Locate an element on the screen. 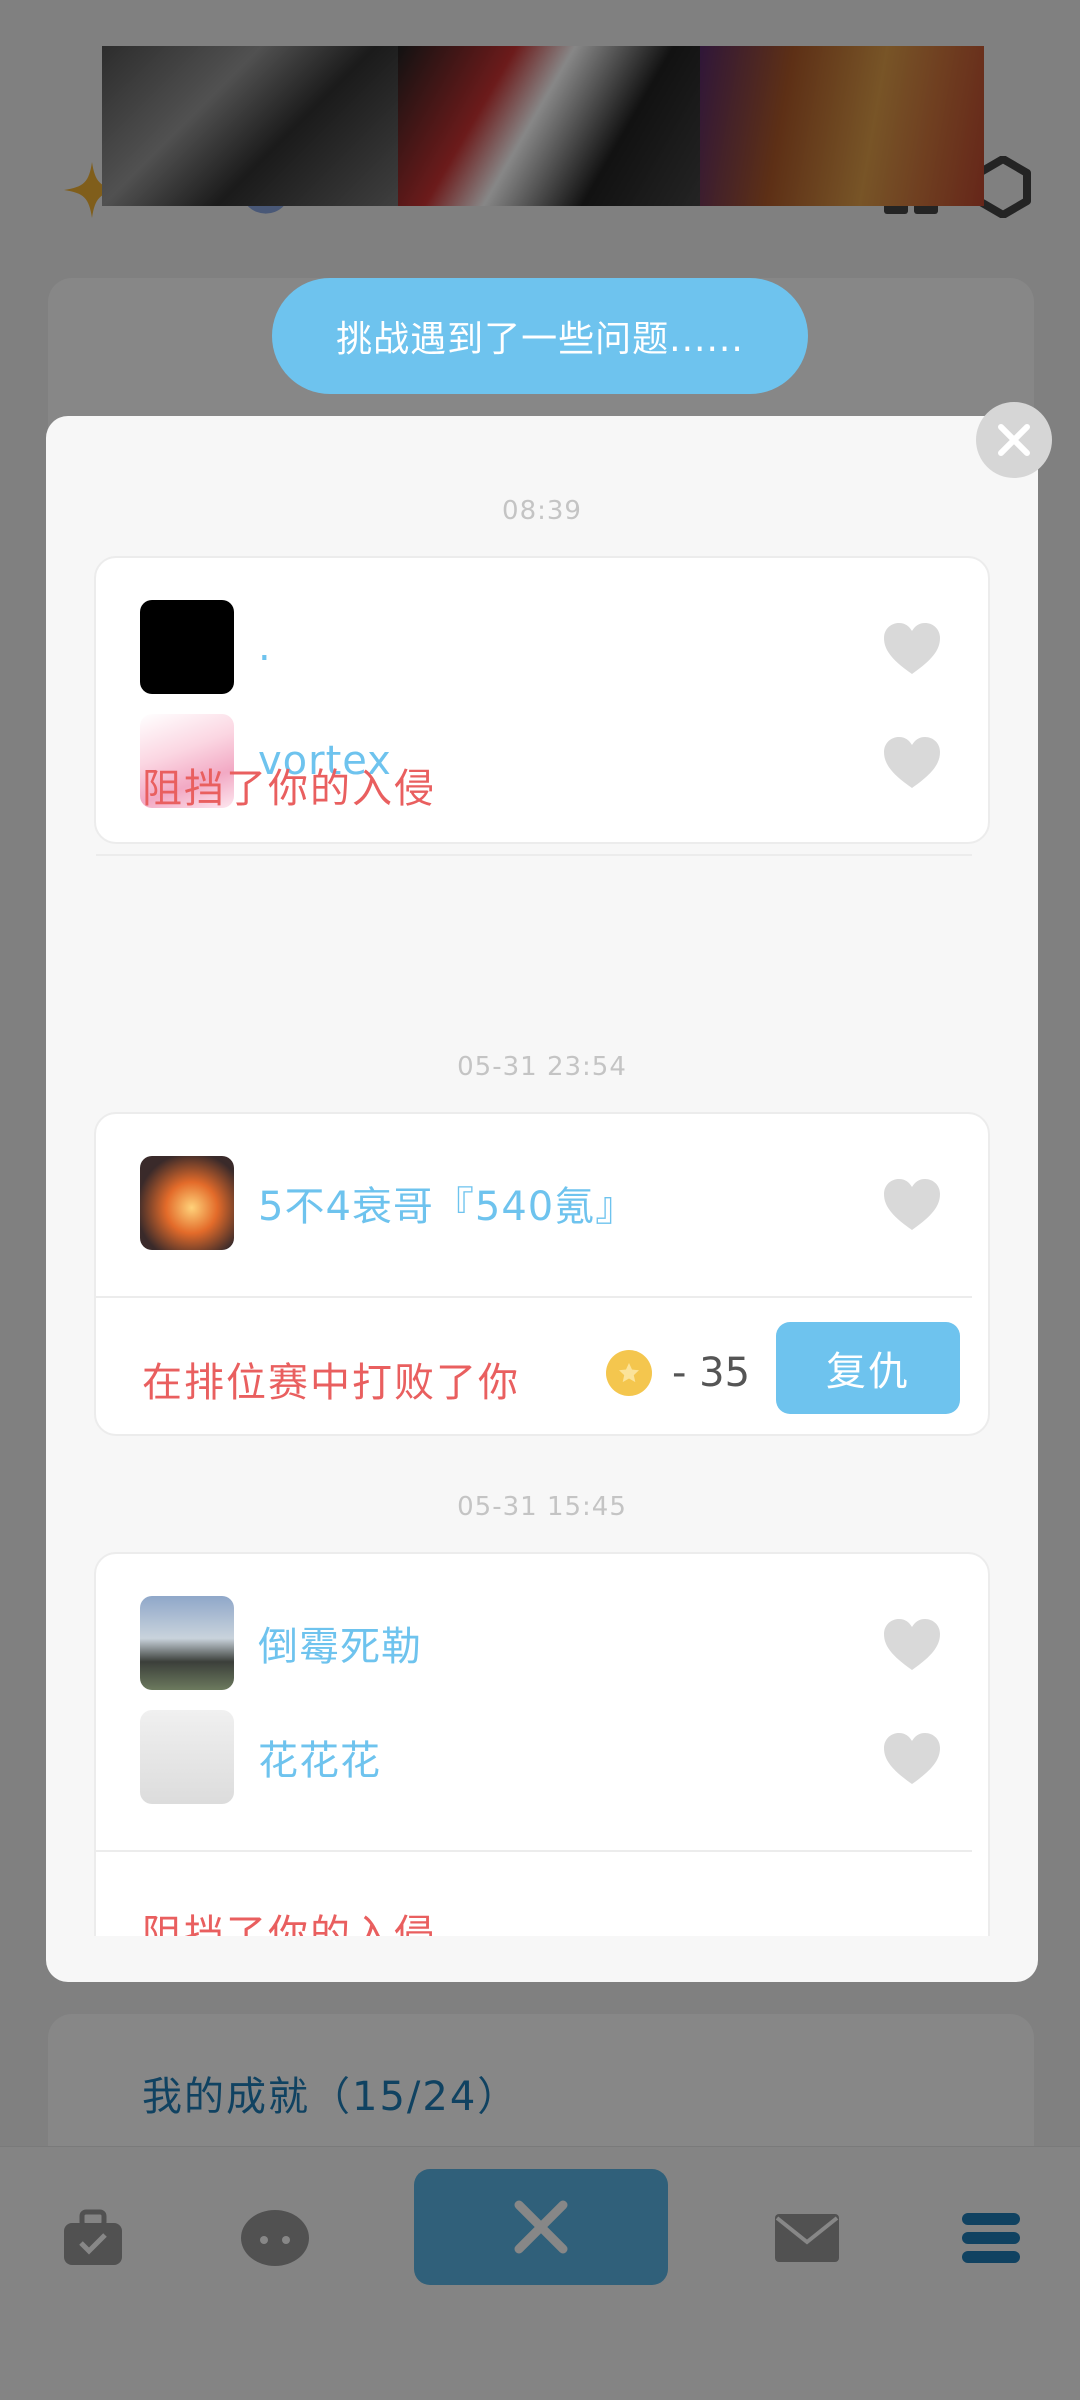 Image resolution: width=1080 pixels, height=2400 pixels. close-button is located at coordinates (1014, 440).